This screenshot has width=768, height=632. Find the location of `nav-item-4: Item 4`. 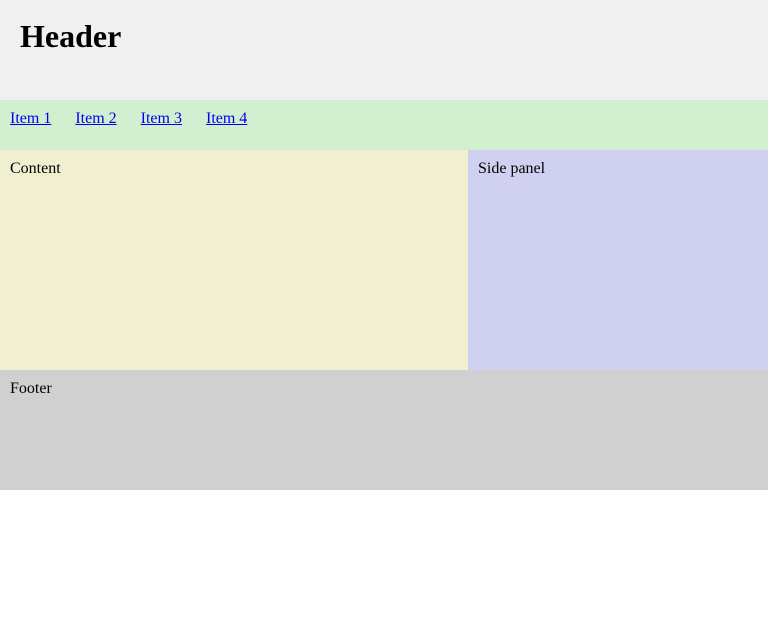

nav-item-4: Item 4 is located at coordinates (226, 119).